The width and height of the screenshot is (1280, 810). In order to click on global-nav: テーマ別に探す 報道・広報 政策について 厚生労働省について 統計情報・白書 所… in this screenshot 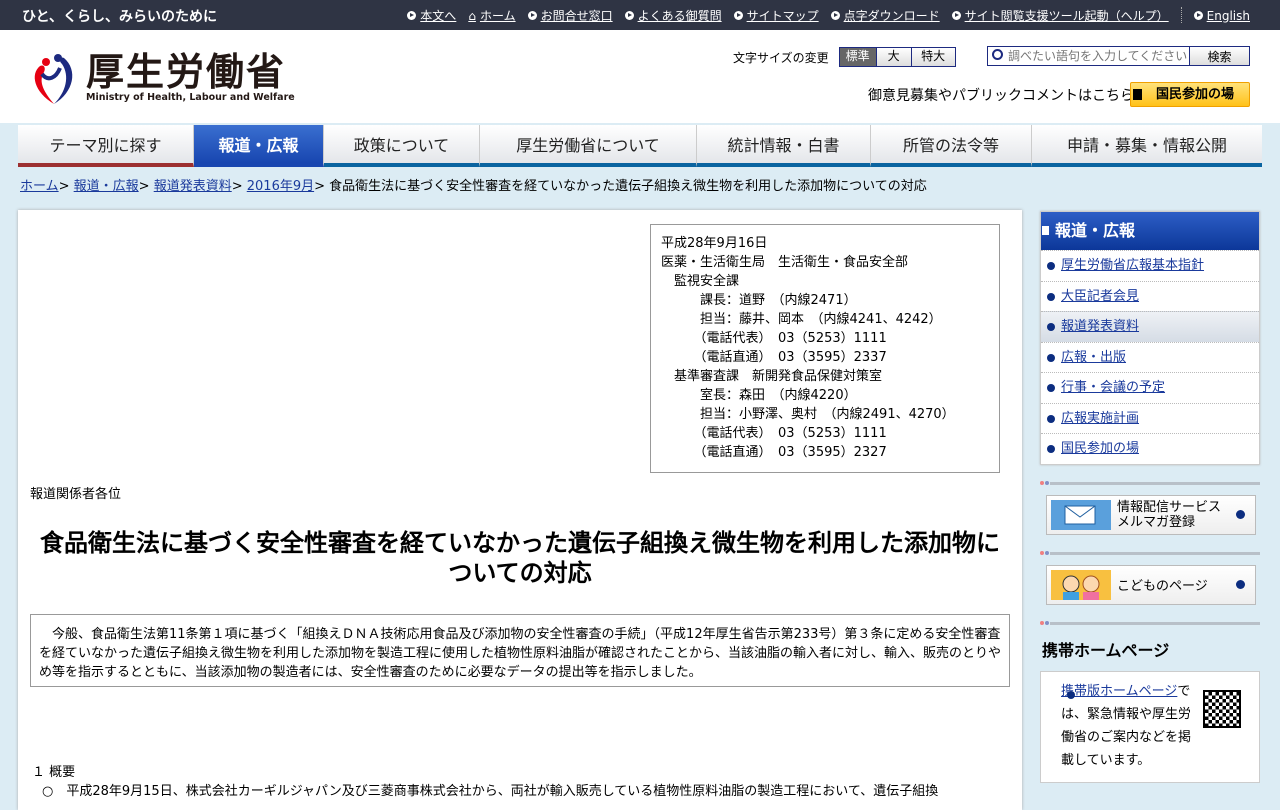, I will do `click(640, 146)`.